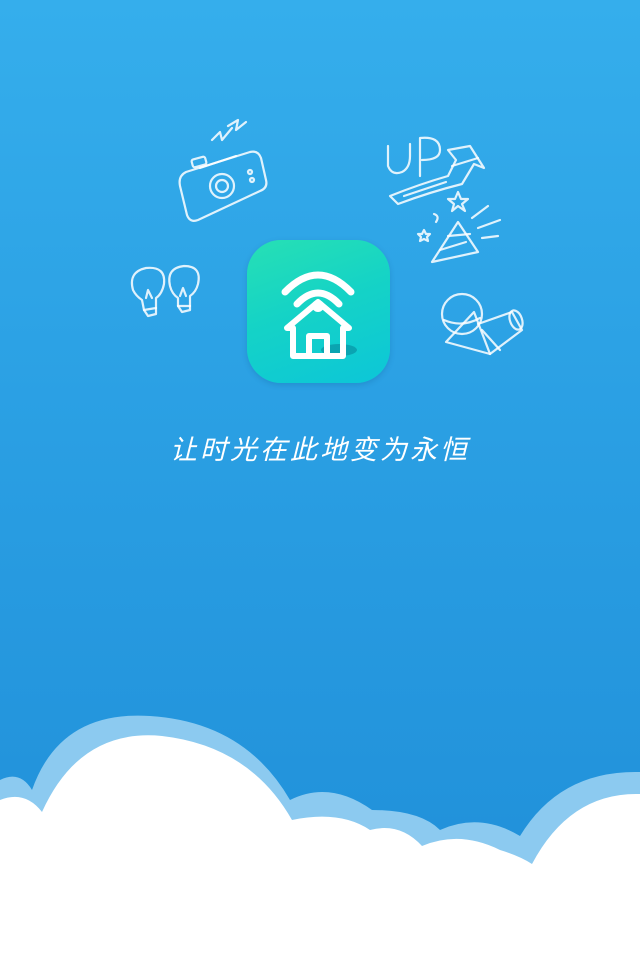 The width and height of the screenshot is (640, 960). Describe the element at coordinates (320, 450) in the screenshot. I see `tagline-text: 让时光在此地变为永恒` at that location.